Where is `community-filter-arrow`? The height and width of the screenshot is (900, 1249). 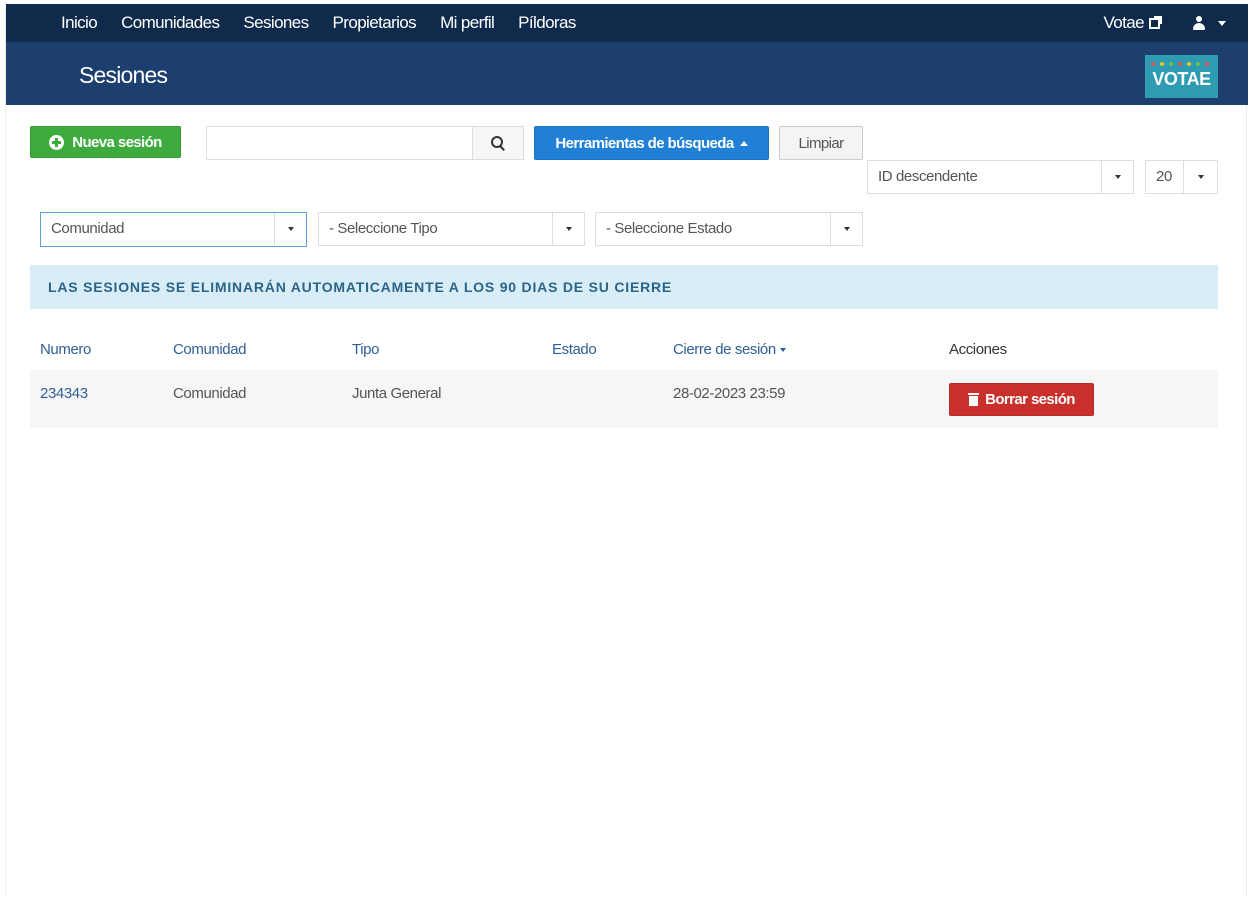 community-filter-arrow is located at coordinates (290, 229).